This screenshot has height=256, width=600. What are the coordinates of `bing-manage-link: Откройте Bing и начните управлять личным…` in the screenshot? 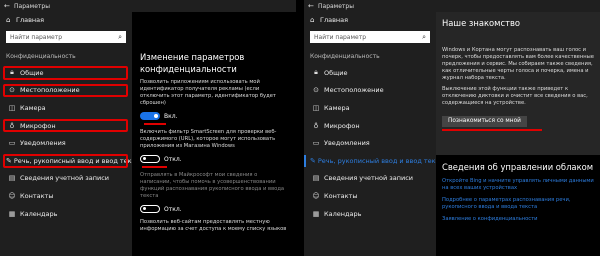 It's located at (518, 185).